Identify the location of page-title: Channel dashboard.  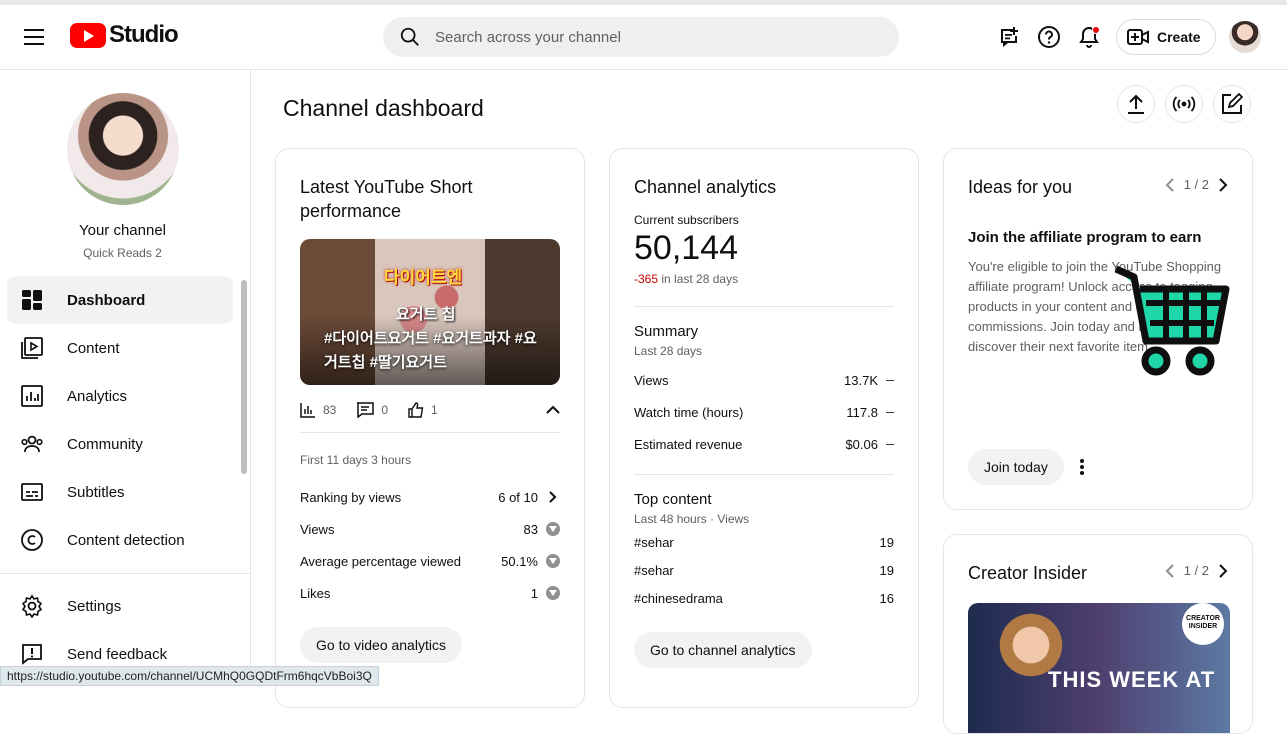
(383, 108).